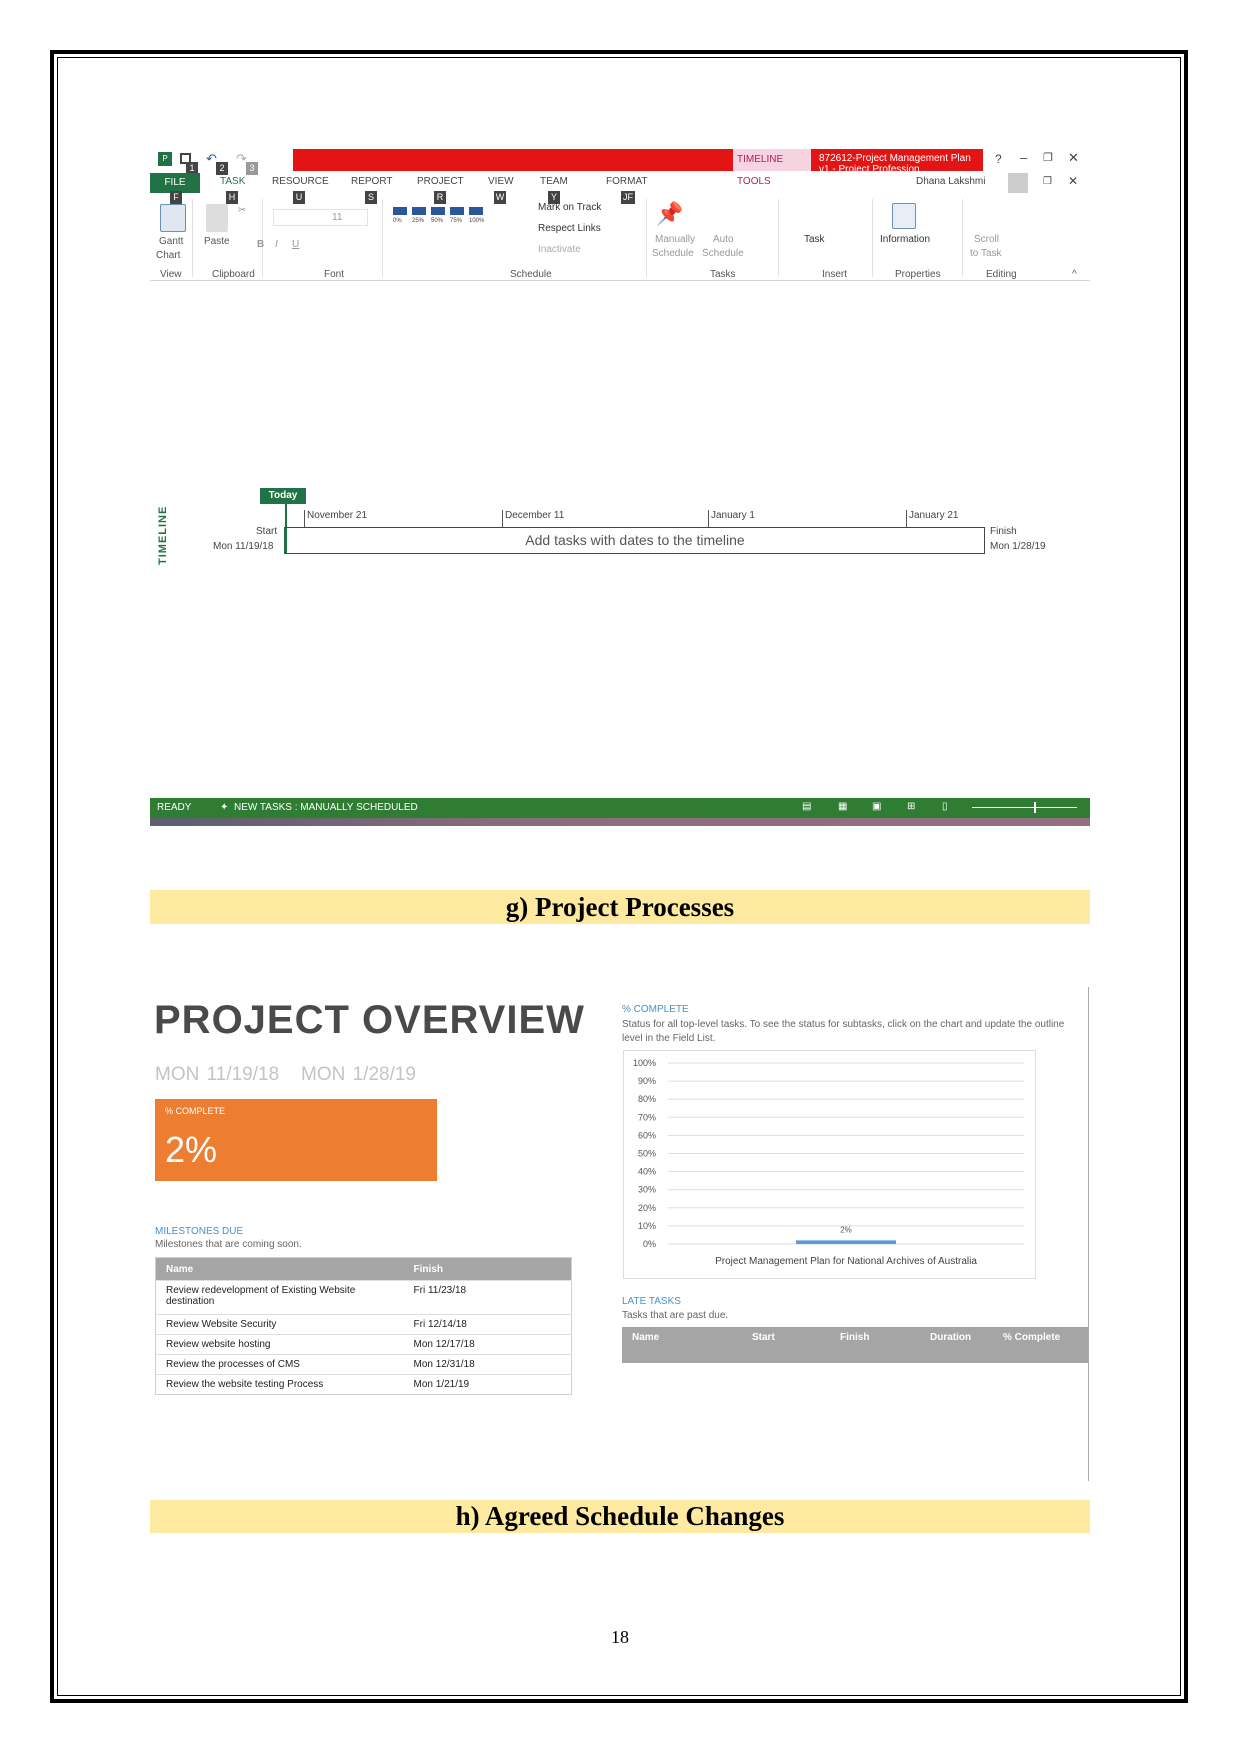 The height and width of the screenshot is (1754, 1241). Describe the element at coordinates (559, 249) in the screenshot. I see `inactivate-button: Inactivate` at that location.